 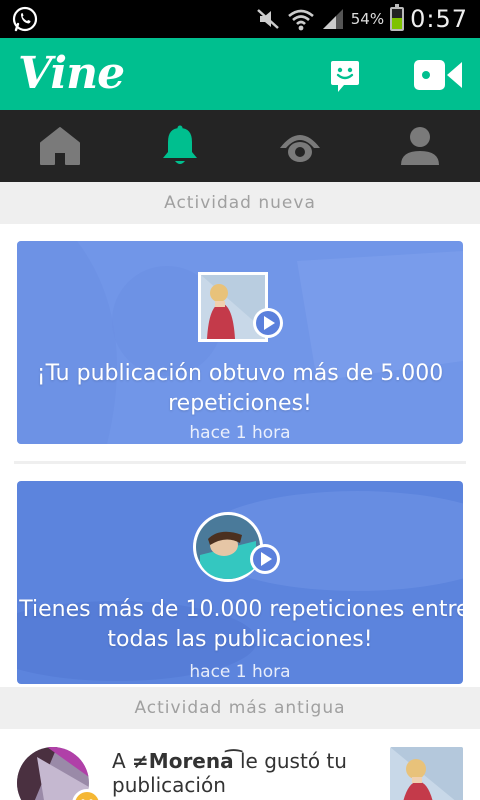 What do you see at coordinates (439, 19) in the screenshot?
I see `clock: 0:57` at bounding box center [439, 19].